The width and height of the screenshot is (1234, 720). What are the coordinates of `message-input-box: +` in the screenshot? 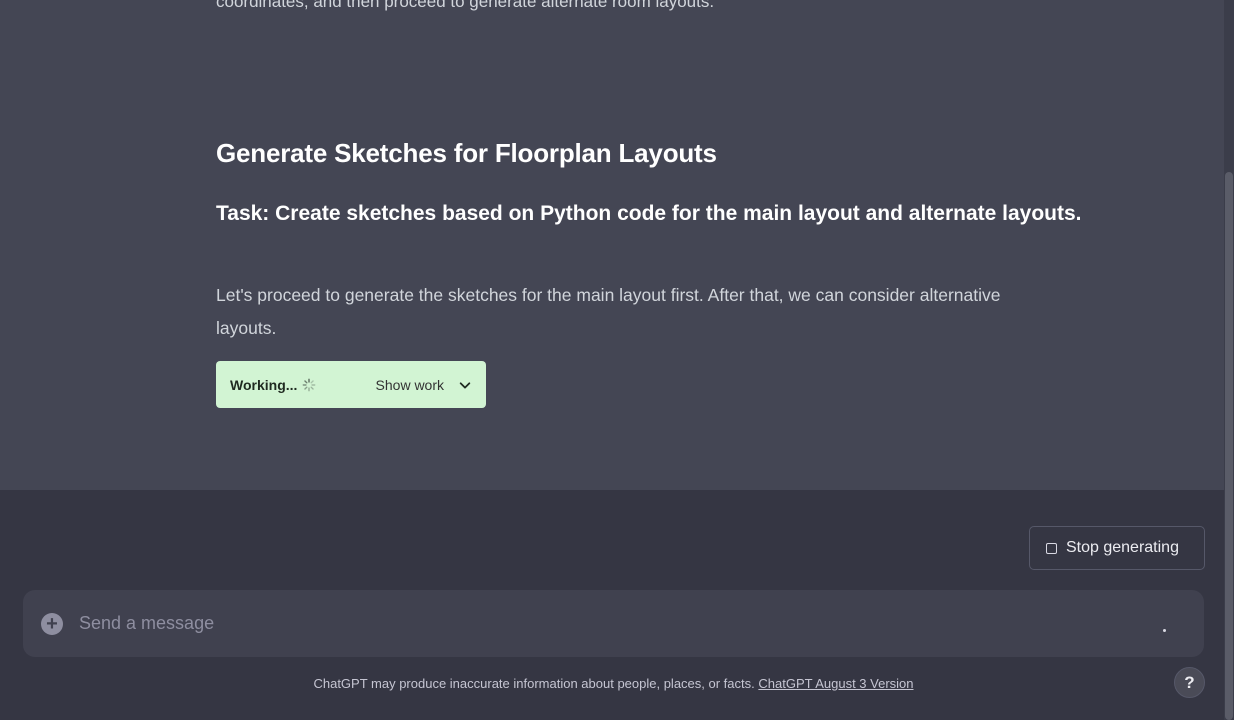 It's located at (613, 623).